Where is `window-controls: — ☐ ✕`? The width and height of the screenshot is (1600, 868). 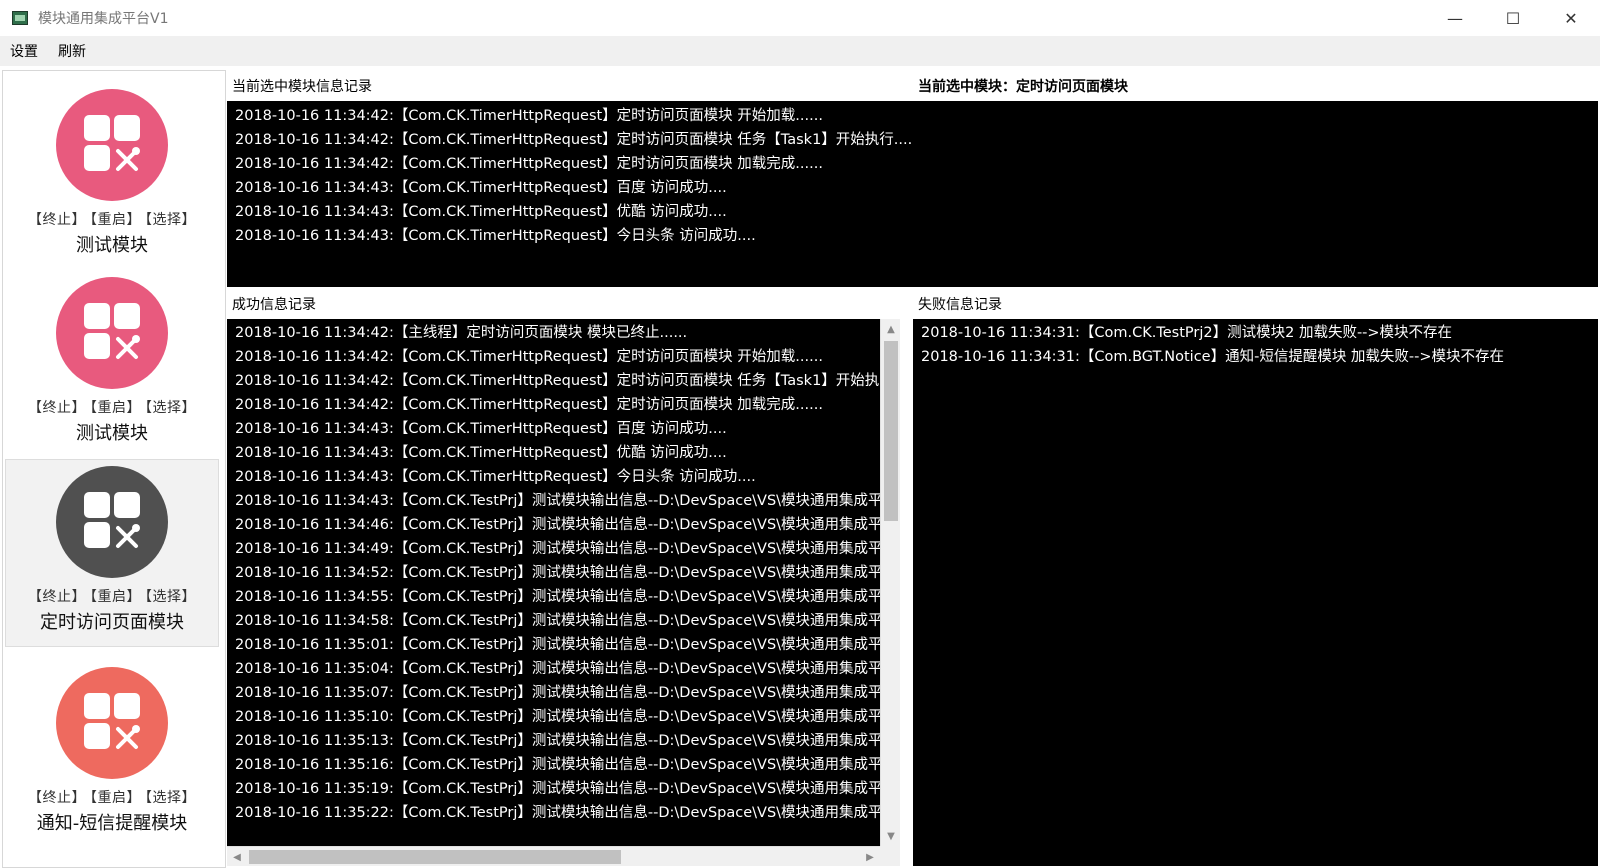
window-controls: — ☐ ✕ is located at coordinates (1513, 18).